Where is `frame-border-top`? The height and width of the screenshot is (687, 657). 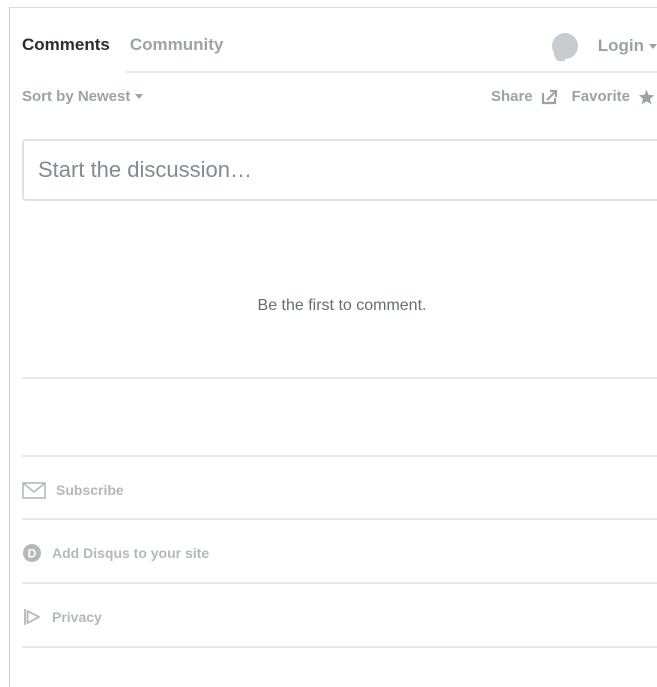
frame-border-top is located at coordinates (333, 7).